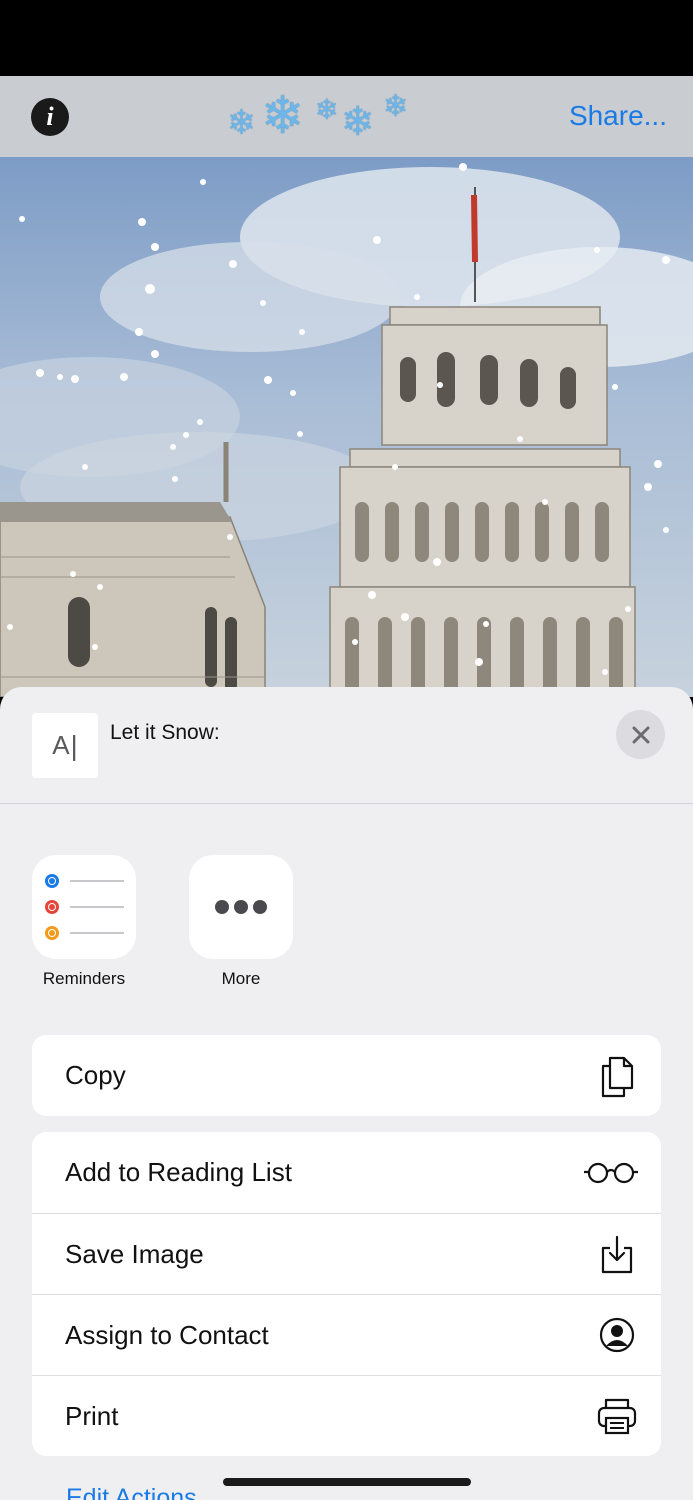  I want to click on app-more: More, so click(241, 922).